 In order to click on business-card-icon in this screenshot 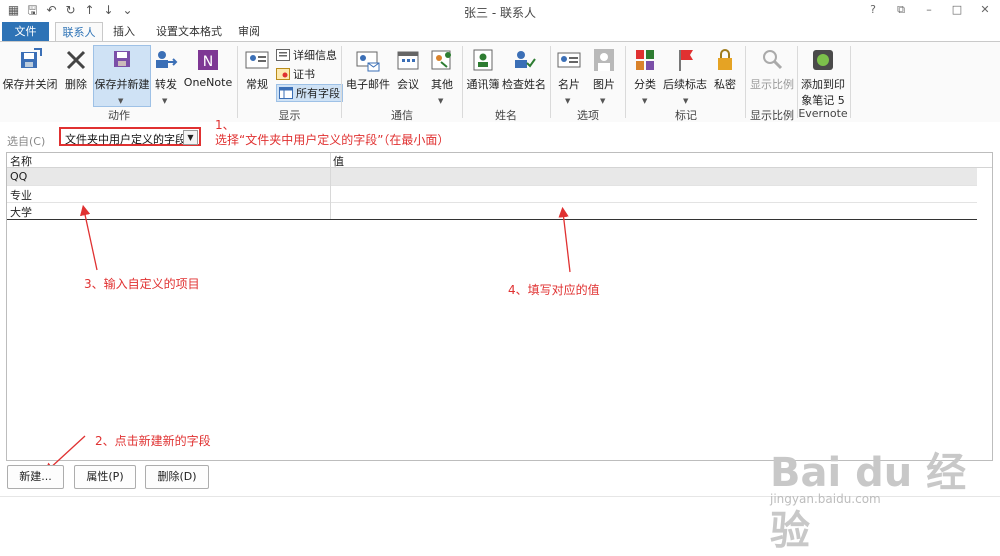, I will do `click(569, 60)`.